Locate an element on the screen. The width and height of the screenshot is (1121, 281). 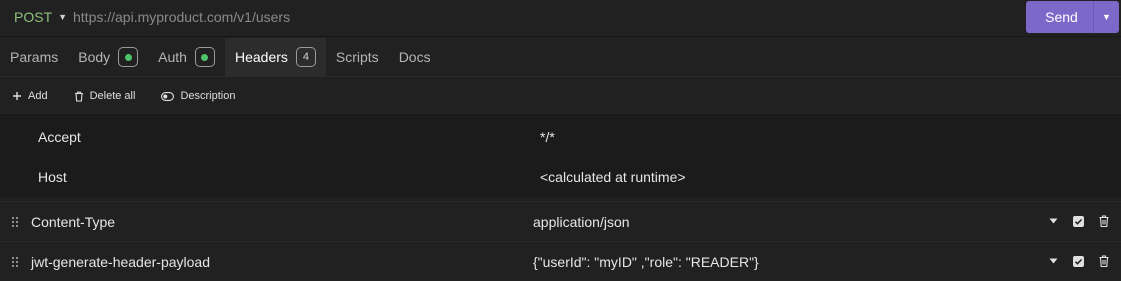
tab-label: Params is located at coordinates (34, 57).